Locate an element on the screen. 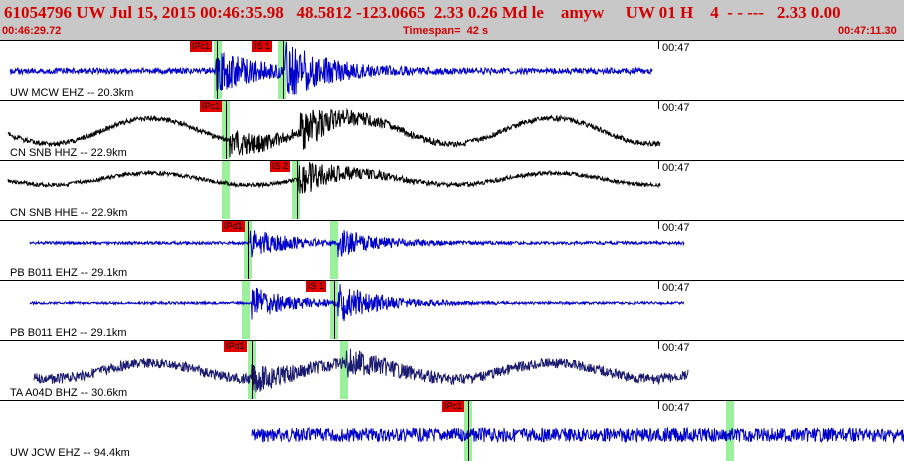 The width and height of the screenshot is (904, 461). trace-panel-a04d-bhz: IPd1 00:47 TA A04D BHZ -- 30.6km is located at coordinates (452, 370).